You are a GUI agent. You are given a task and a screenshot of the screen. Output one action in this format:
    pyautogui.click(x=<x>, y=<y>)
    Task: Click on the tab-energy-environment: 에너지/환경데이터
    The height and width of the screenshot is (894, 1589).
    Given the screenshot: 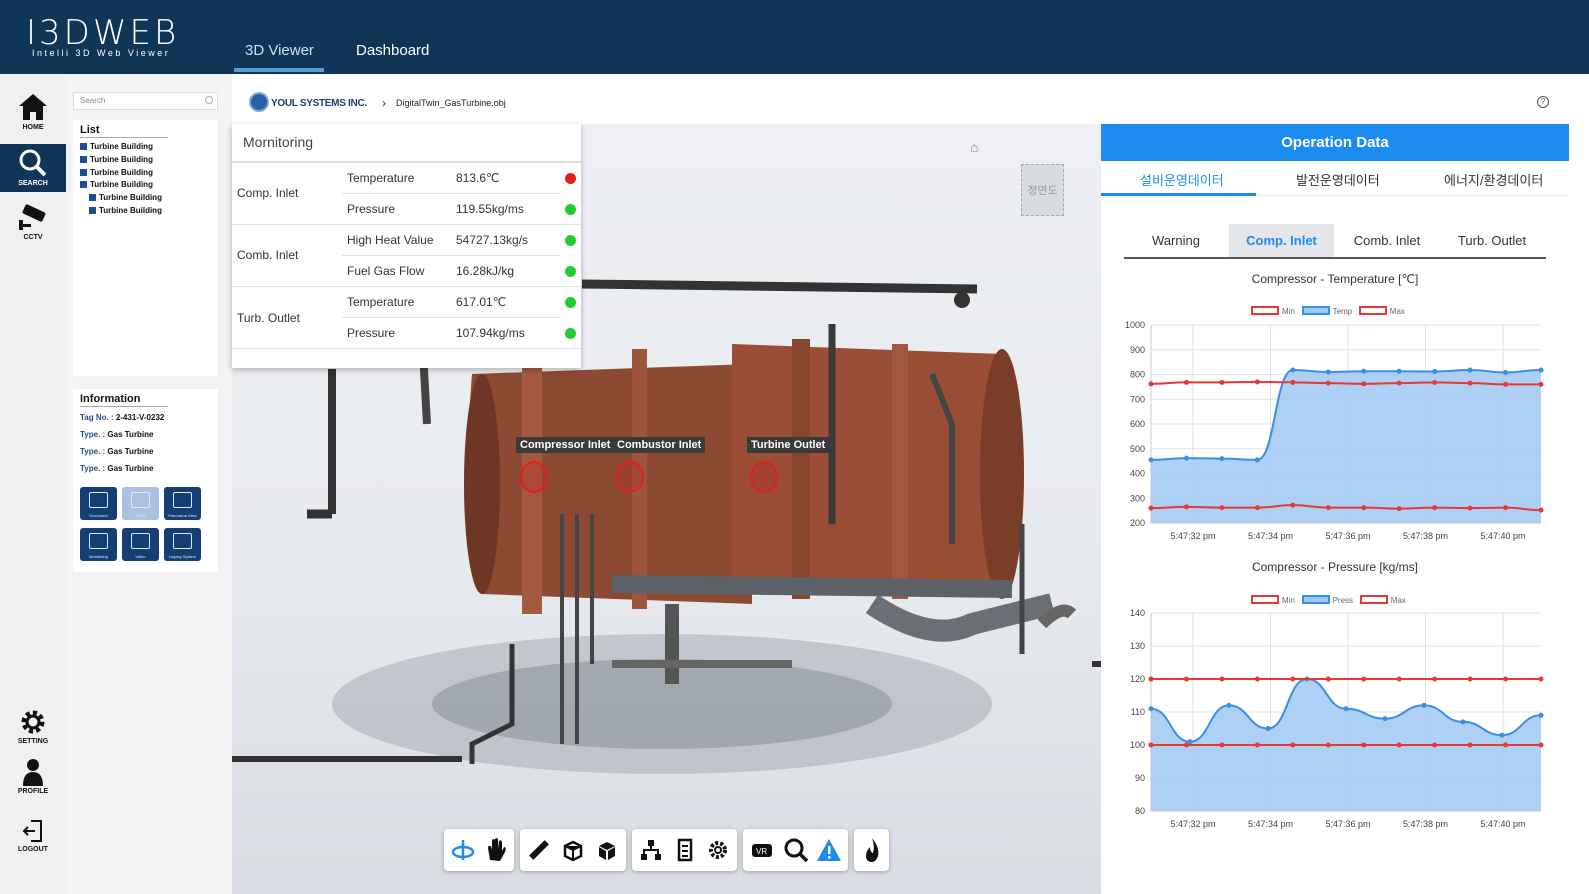 What is the action you would take?
    pyautogui.click(x=1493, y=179)
    